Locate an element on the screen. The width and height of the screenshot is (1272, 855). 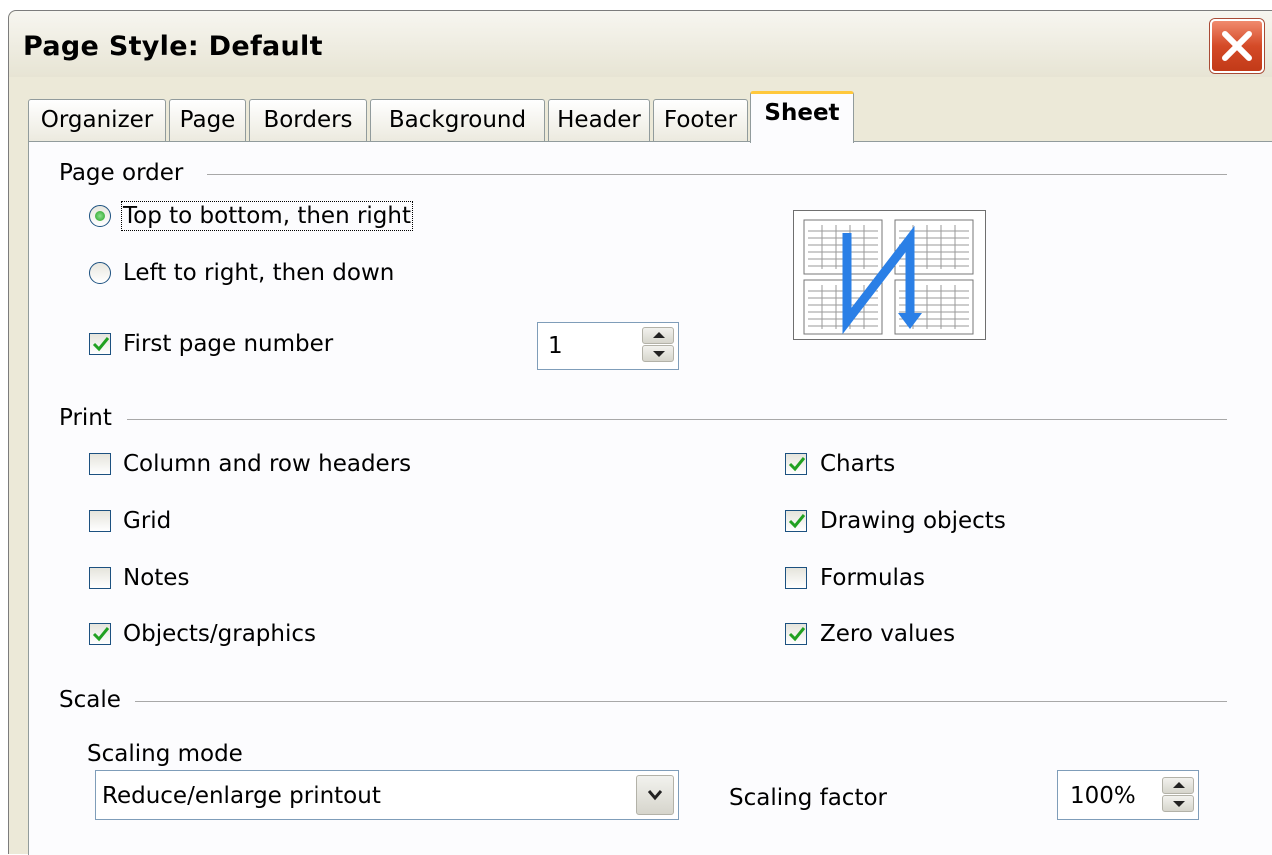
zero-values-label: Zero values is located at coordinates (887, 634).